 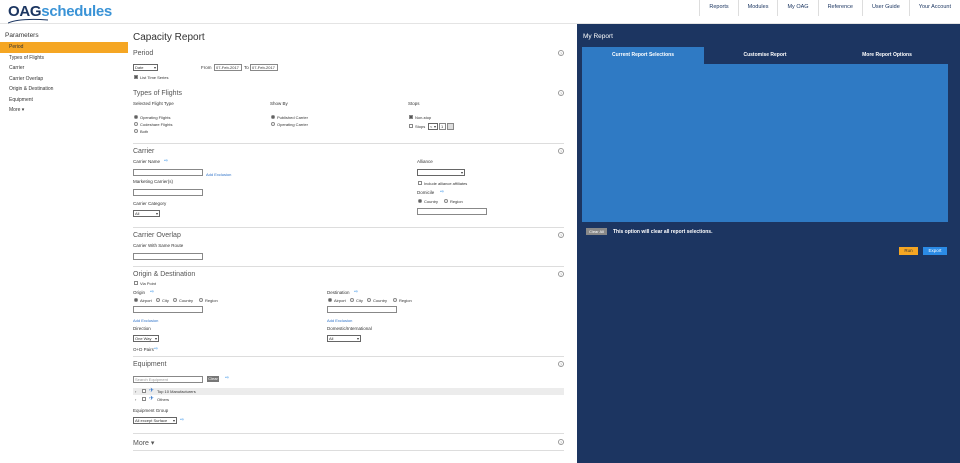 What do you see at coordinates (797, 8) in the screenshot?
I see `nav-my-oag: My OAG` at bounding box center [797, 8].